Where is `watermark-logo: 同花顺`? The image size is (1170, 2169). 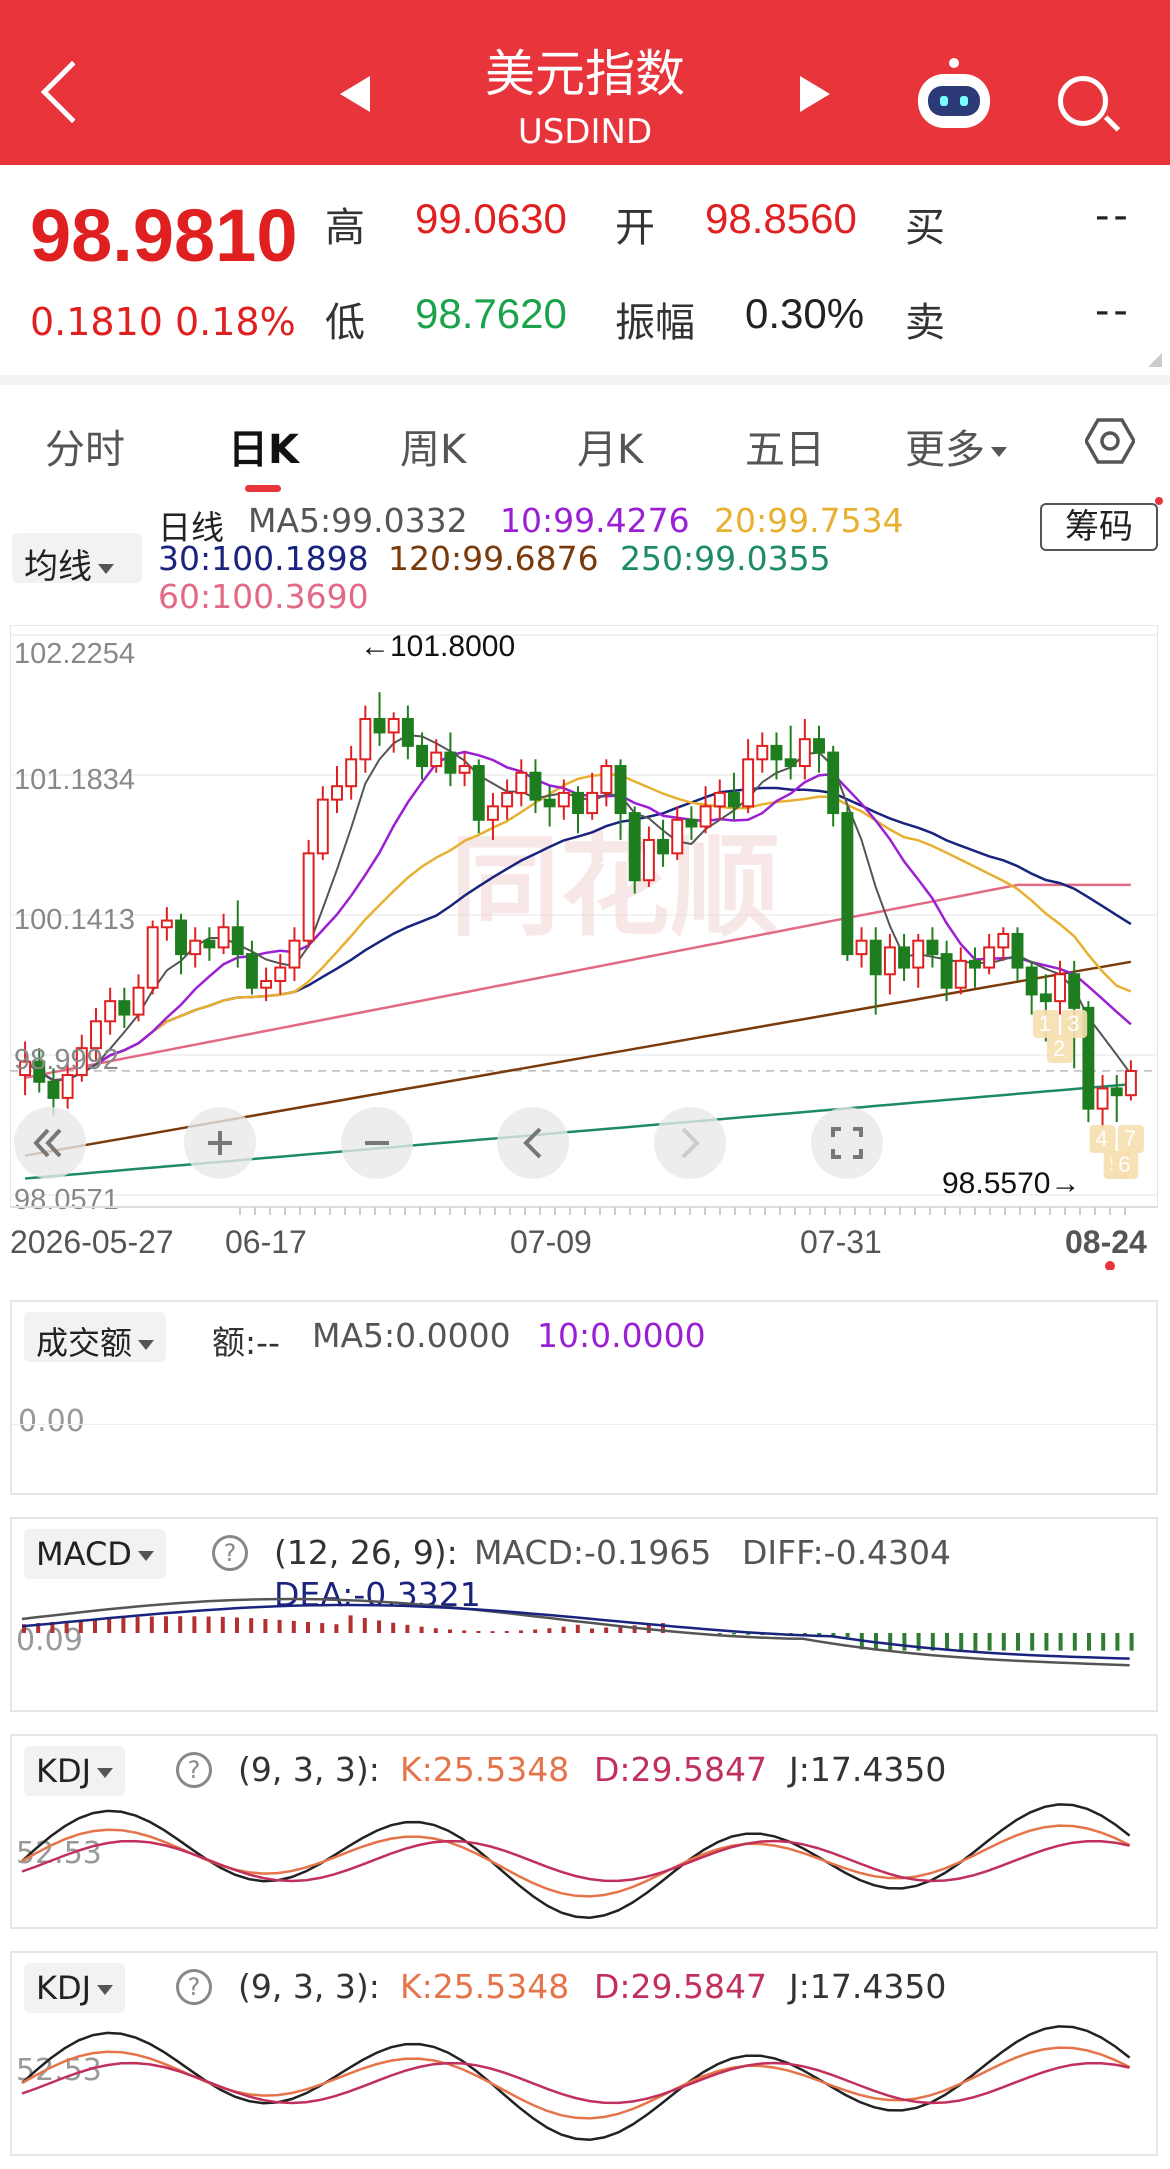
watermark-logo: 同花顺 is located at coordinates (615, 887).